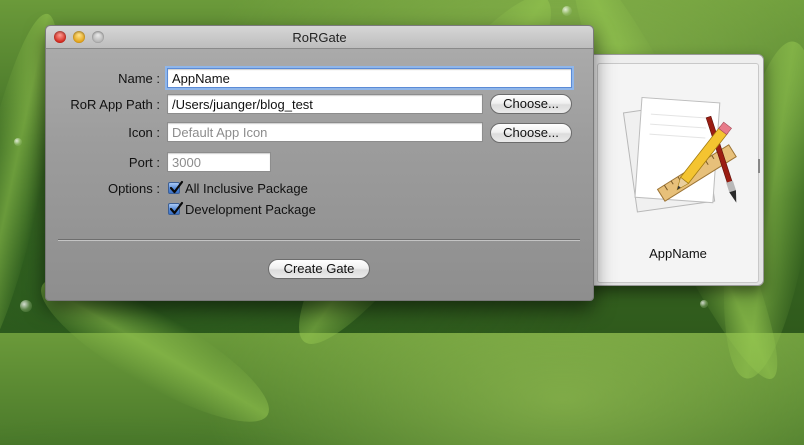  I want to click on icon-input: Default App Icon, so click(325, 132).